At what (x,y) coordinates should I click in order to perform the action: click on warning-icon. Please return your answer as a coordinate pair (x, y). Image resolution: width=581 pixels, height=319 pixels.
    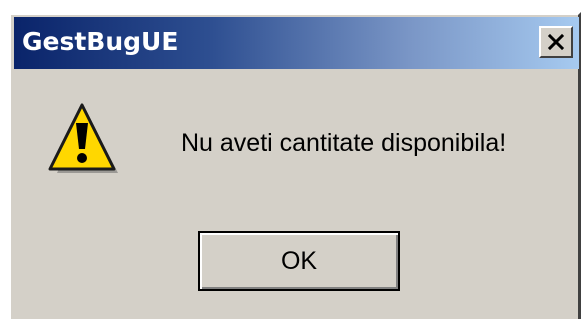
    Looking at the image, I should click on (83, 138).